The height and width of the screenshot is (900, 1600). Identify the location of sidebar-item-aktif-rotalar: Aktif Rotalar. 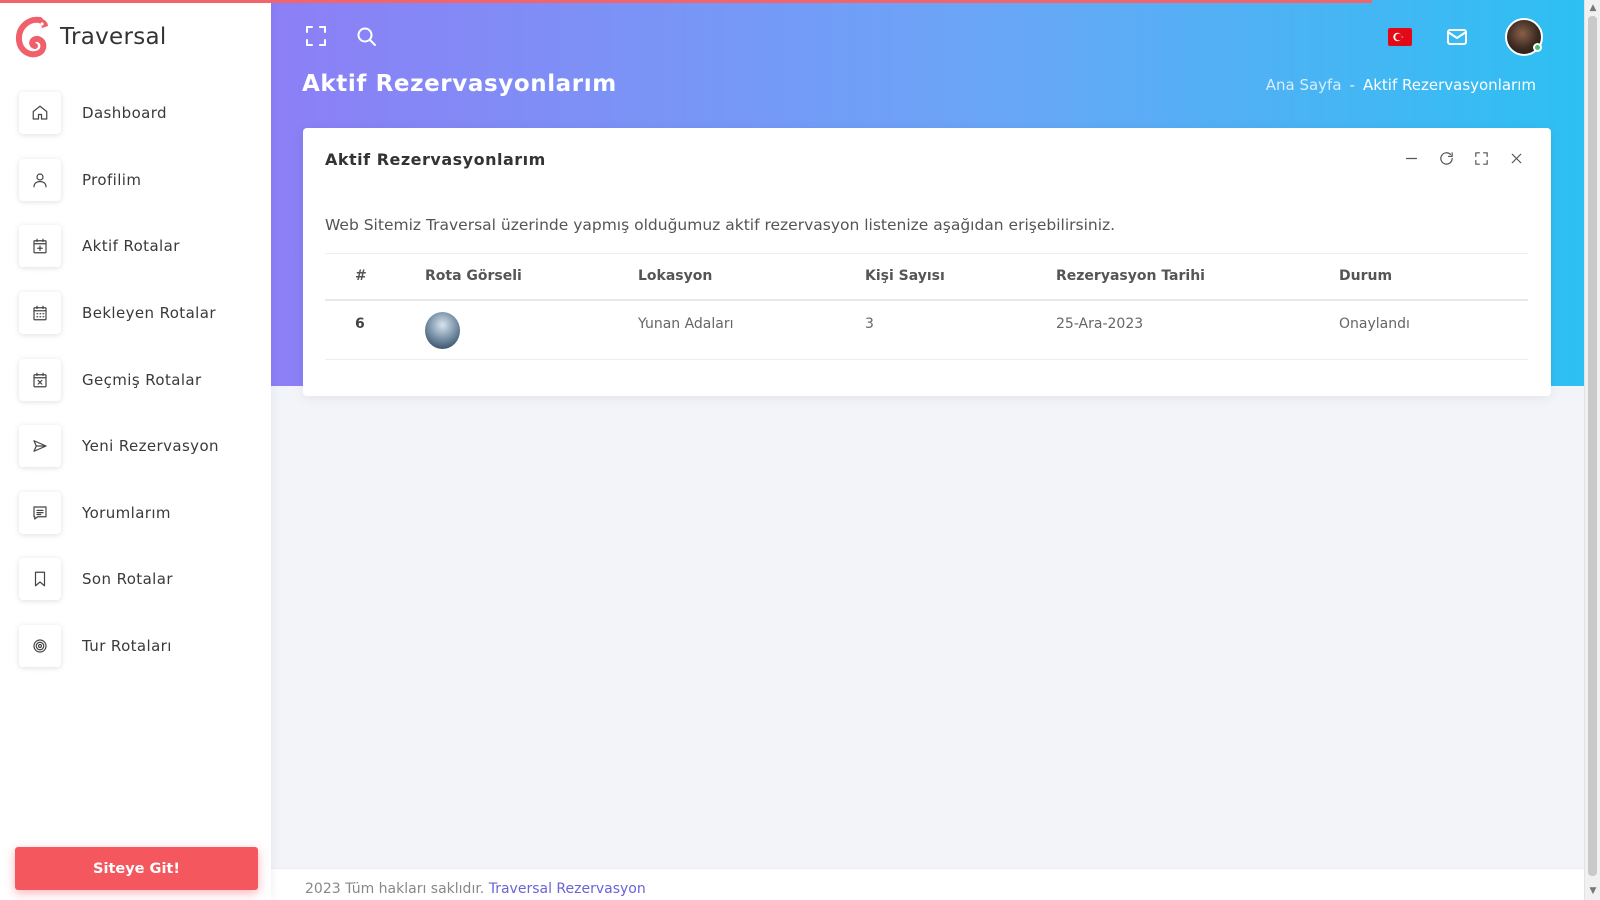
(135, 246).